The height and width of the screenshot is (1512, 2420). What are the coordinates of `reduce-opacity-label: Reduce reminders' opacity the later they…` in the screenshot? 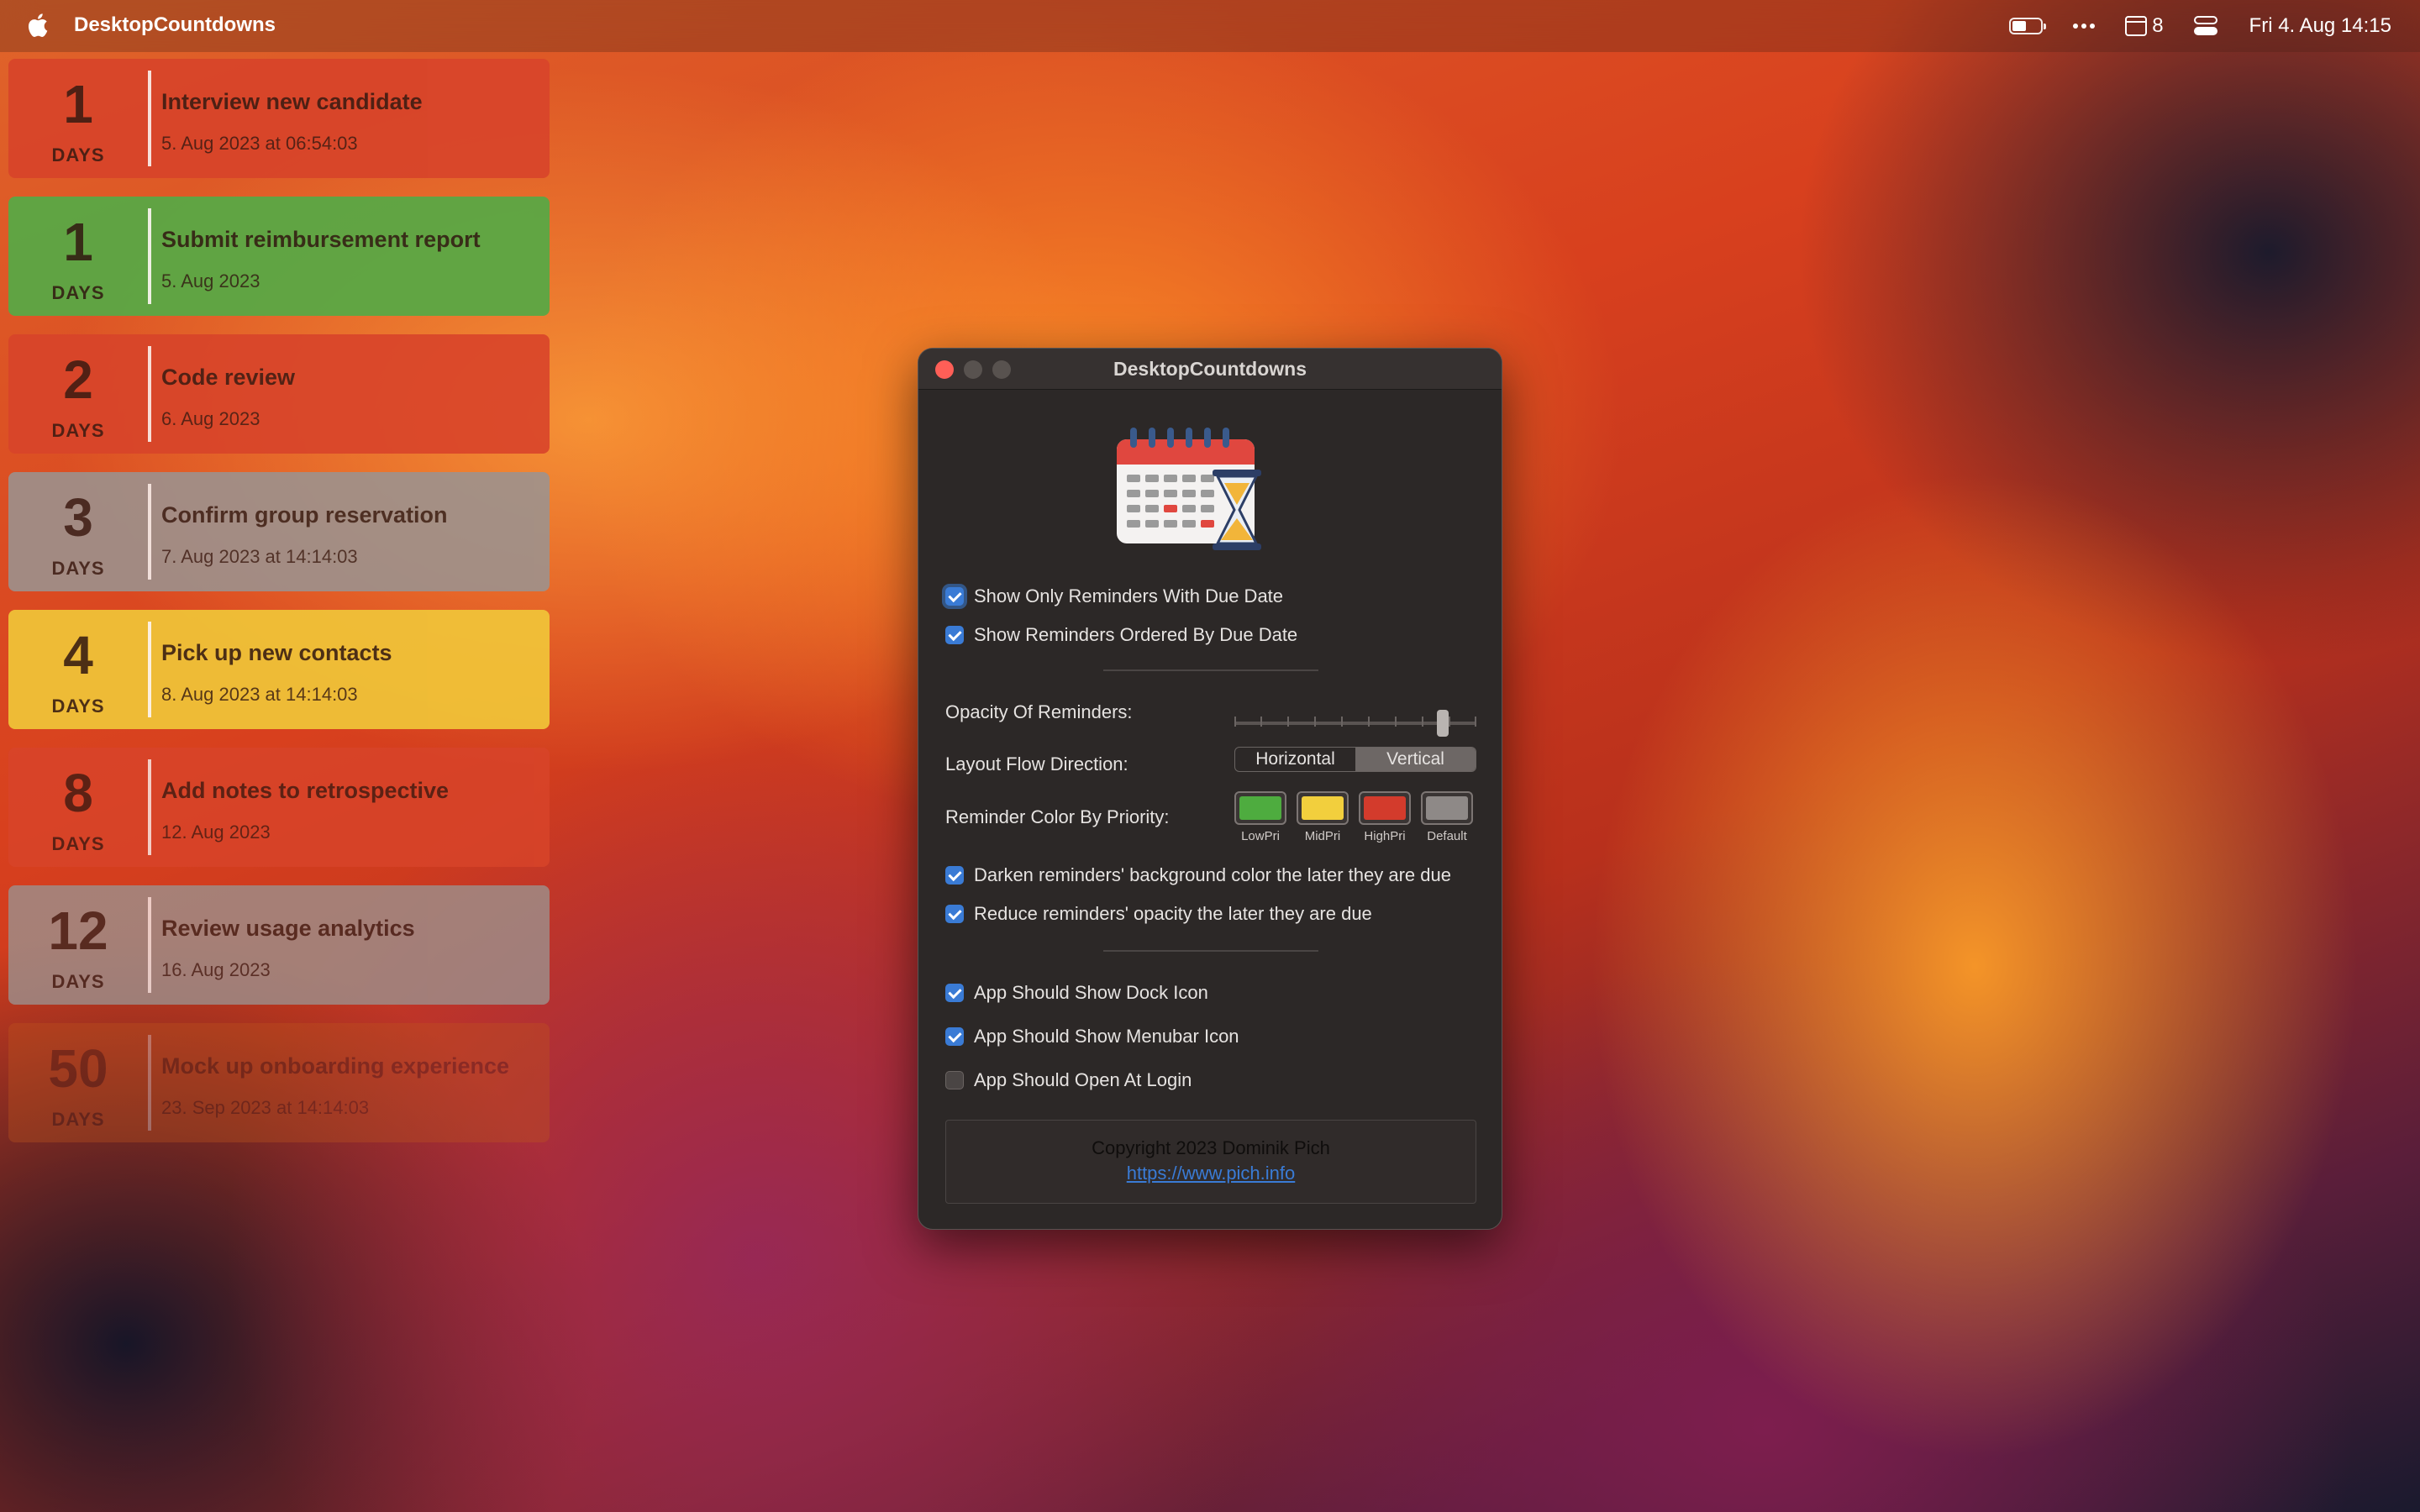 It's located at (1173, 914).